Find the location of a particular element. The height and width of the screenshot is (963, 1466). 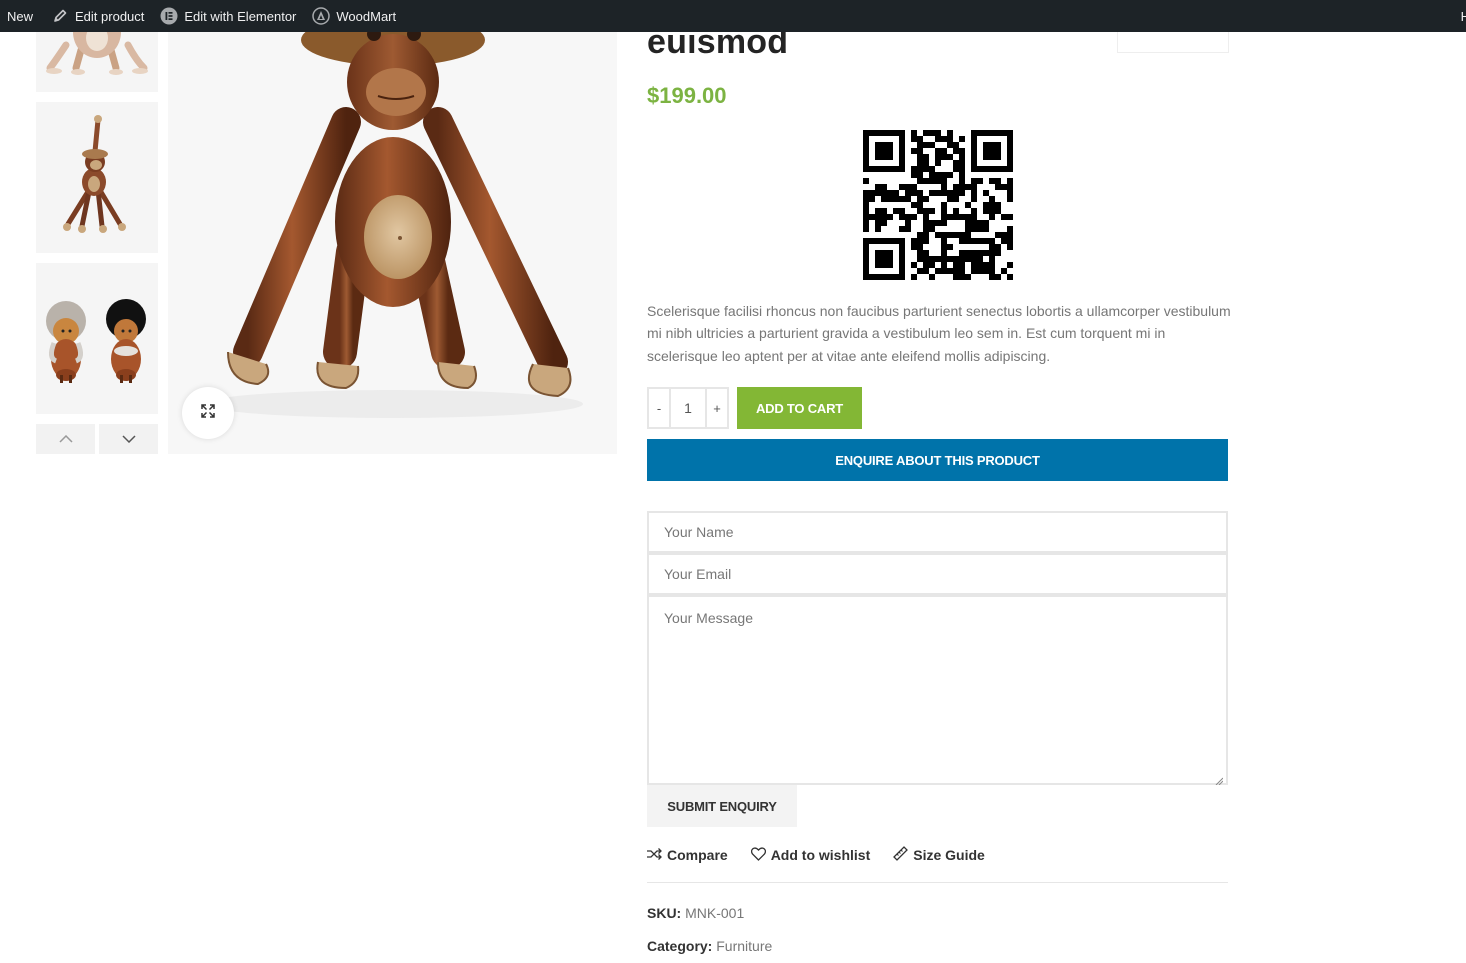

size-guide-button: Size Guide is located at coordinates (939, 855).